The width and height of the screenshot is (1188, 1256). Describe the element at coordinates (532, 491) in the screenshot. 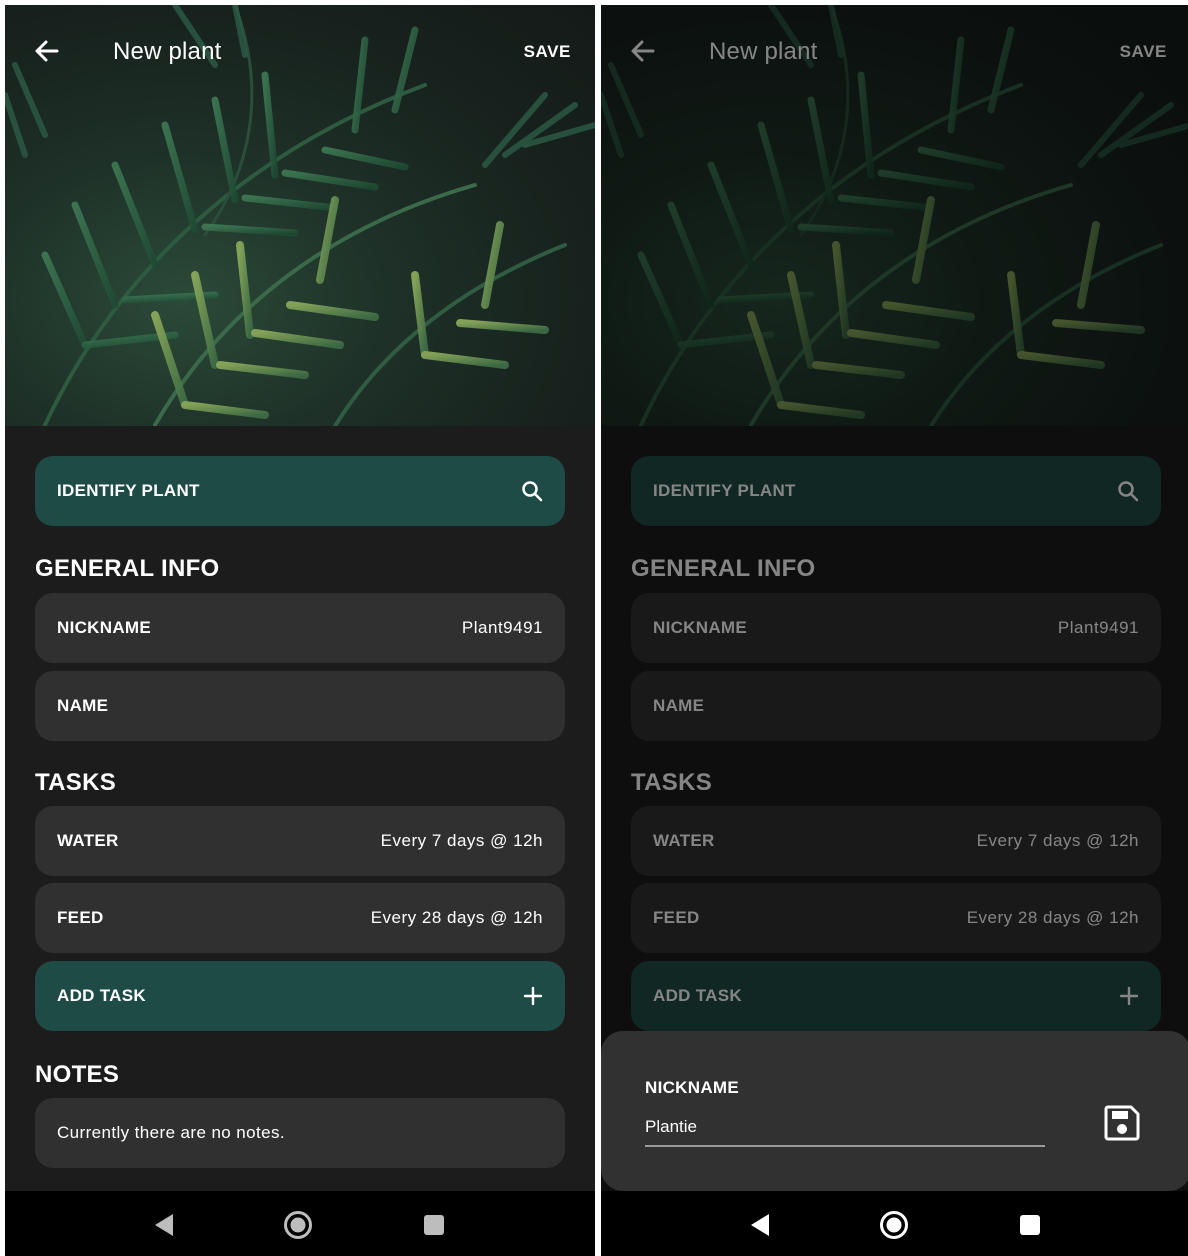

I see `search-icon` at that location.